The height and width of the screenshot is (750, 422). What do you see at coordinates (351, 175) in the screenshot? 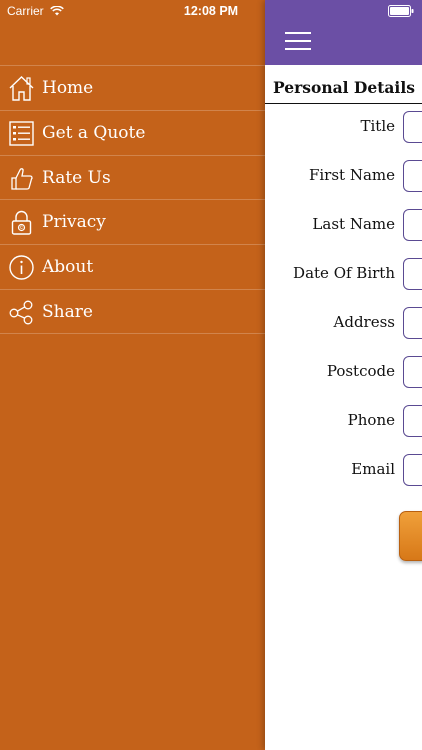
I see `field-label-first-name: First Name` at bounding box center [351, 175].